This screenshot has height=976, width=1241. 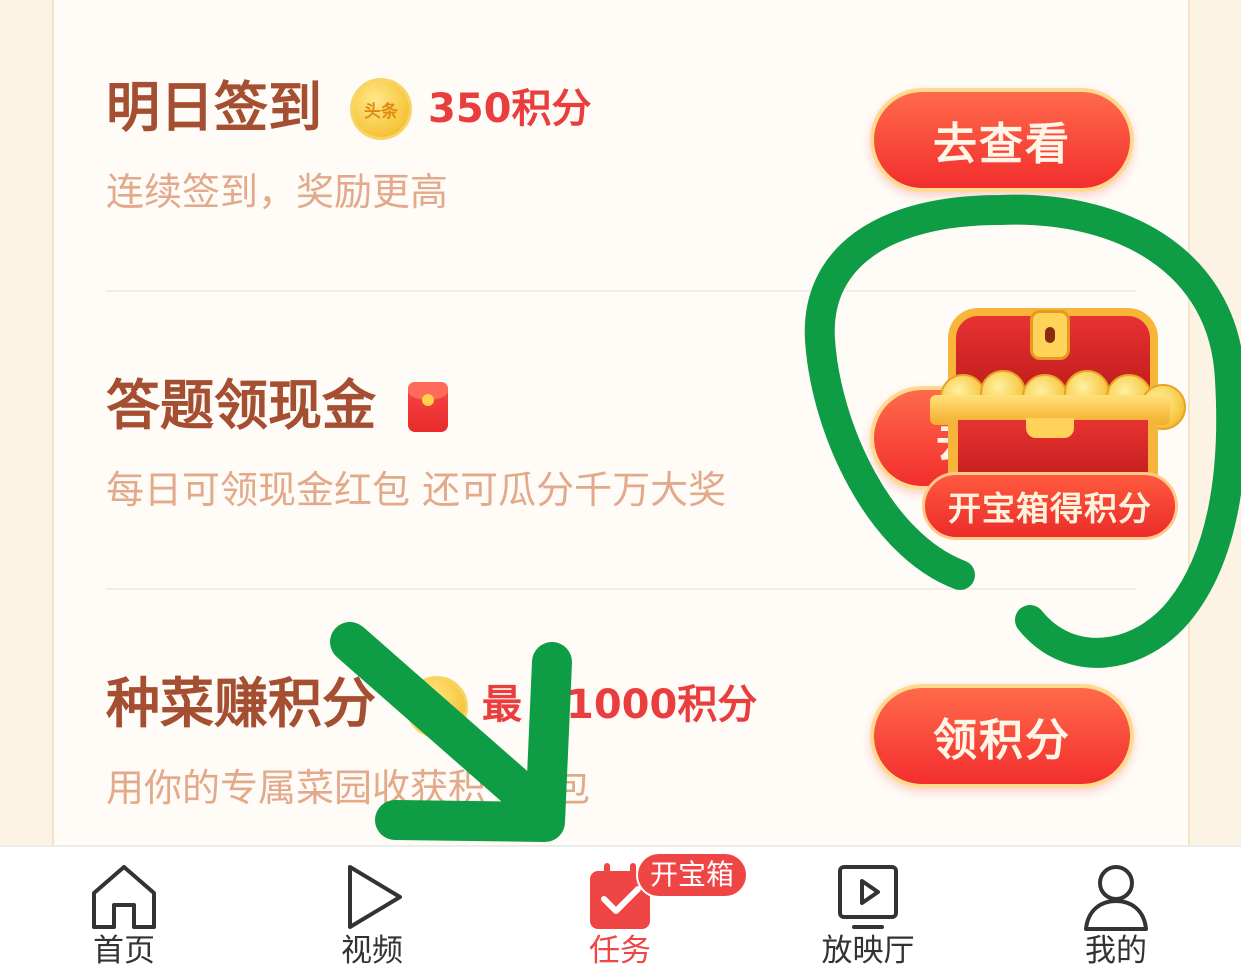 I want to click on open-chest-label: 开宝箱得积分, so click(x=1050, y=506).